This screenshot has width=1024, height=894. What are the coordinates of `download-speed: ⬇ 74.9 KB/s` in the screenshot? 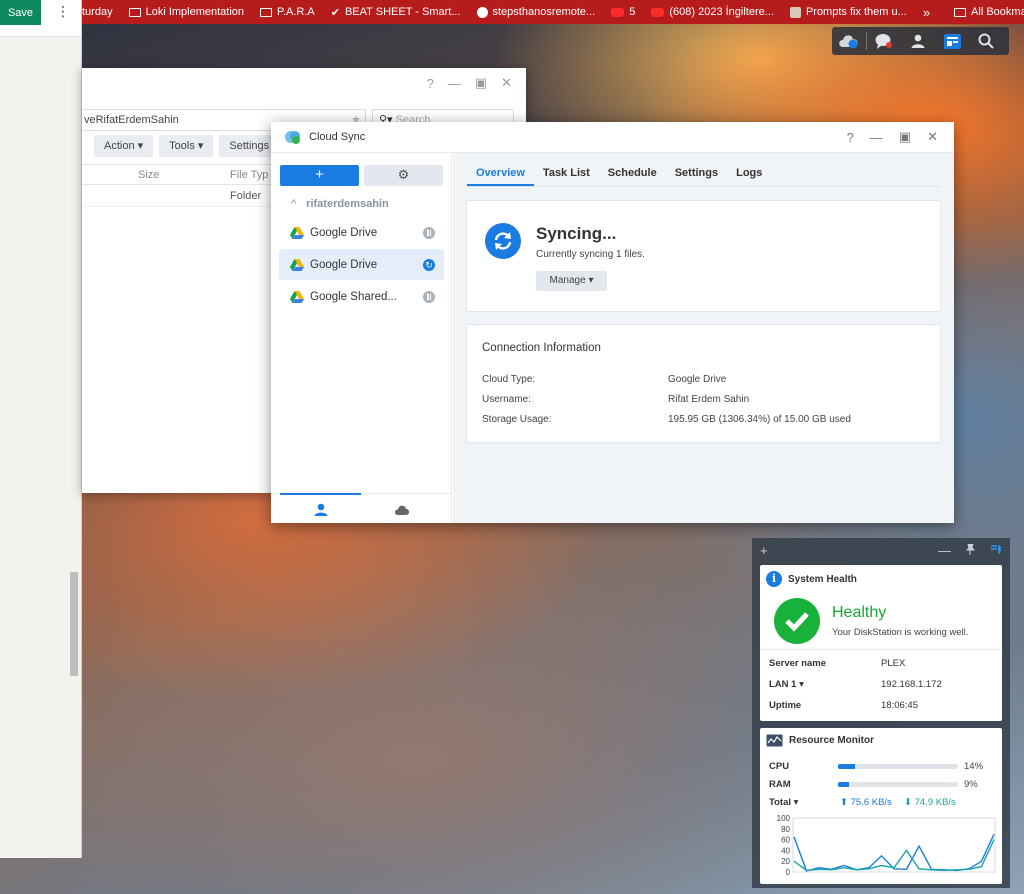 It's located at (930, 802).